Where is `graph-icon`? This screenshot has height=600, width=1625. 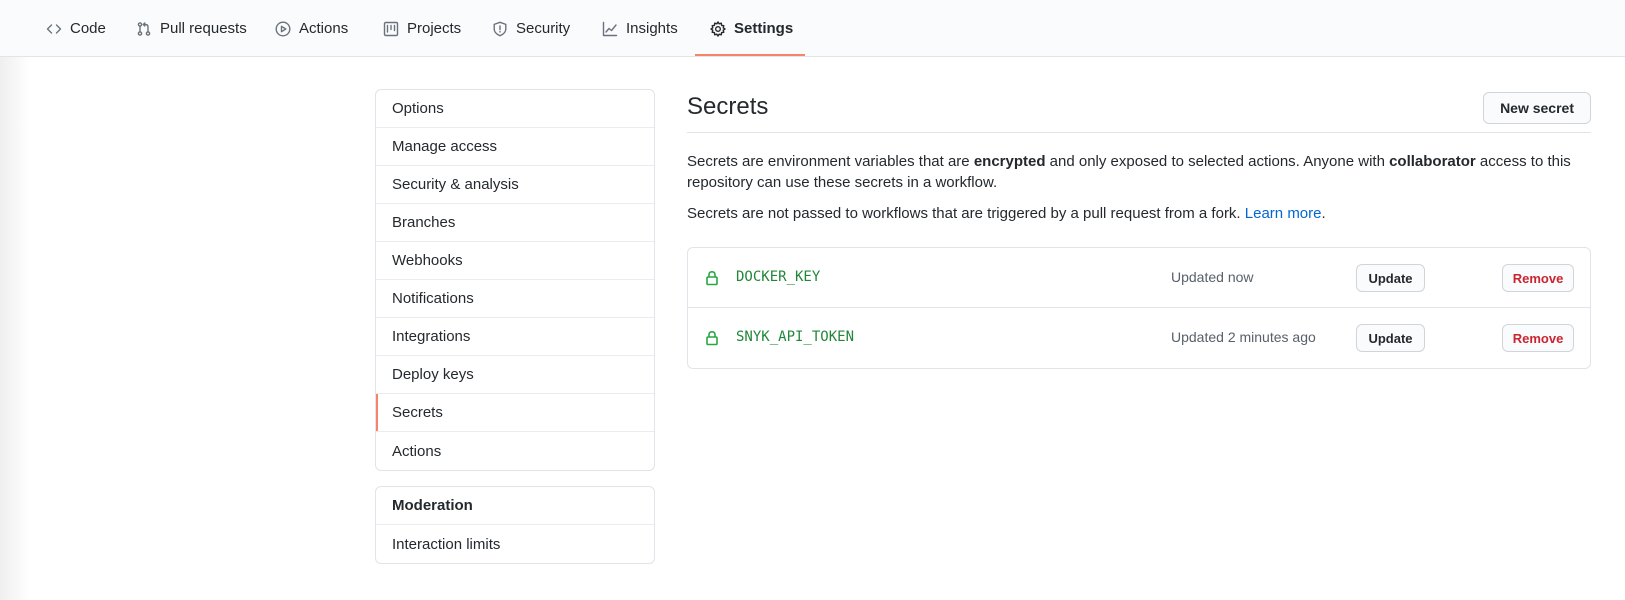
graph-icon is located at coordinates (610, 28).